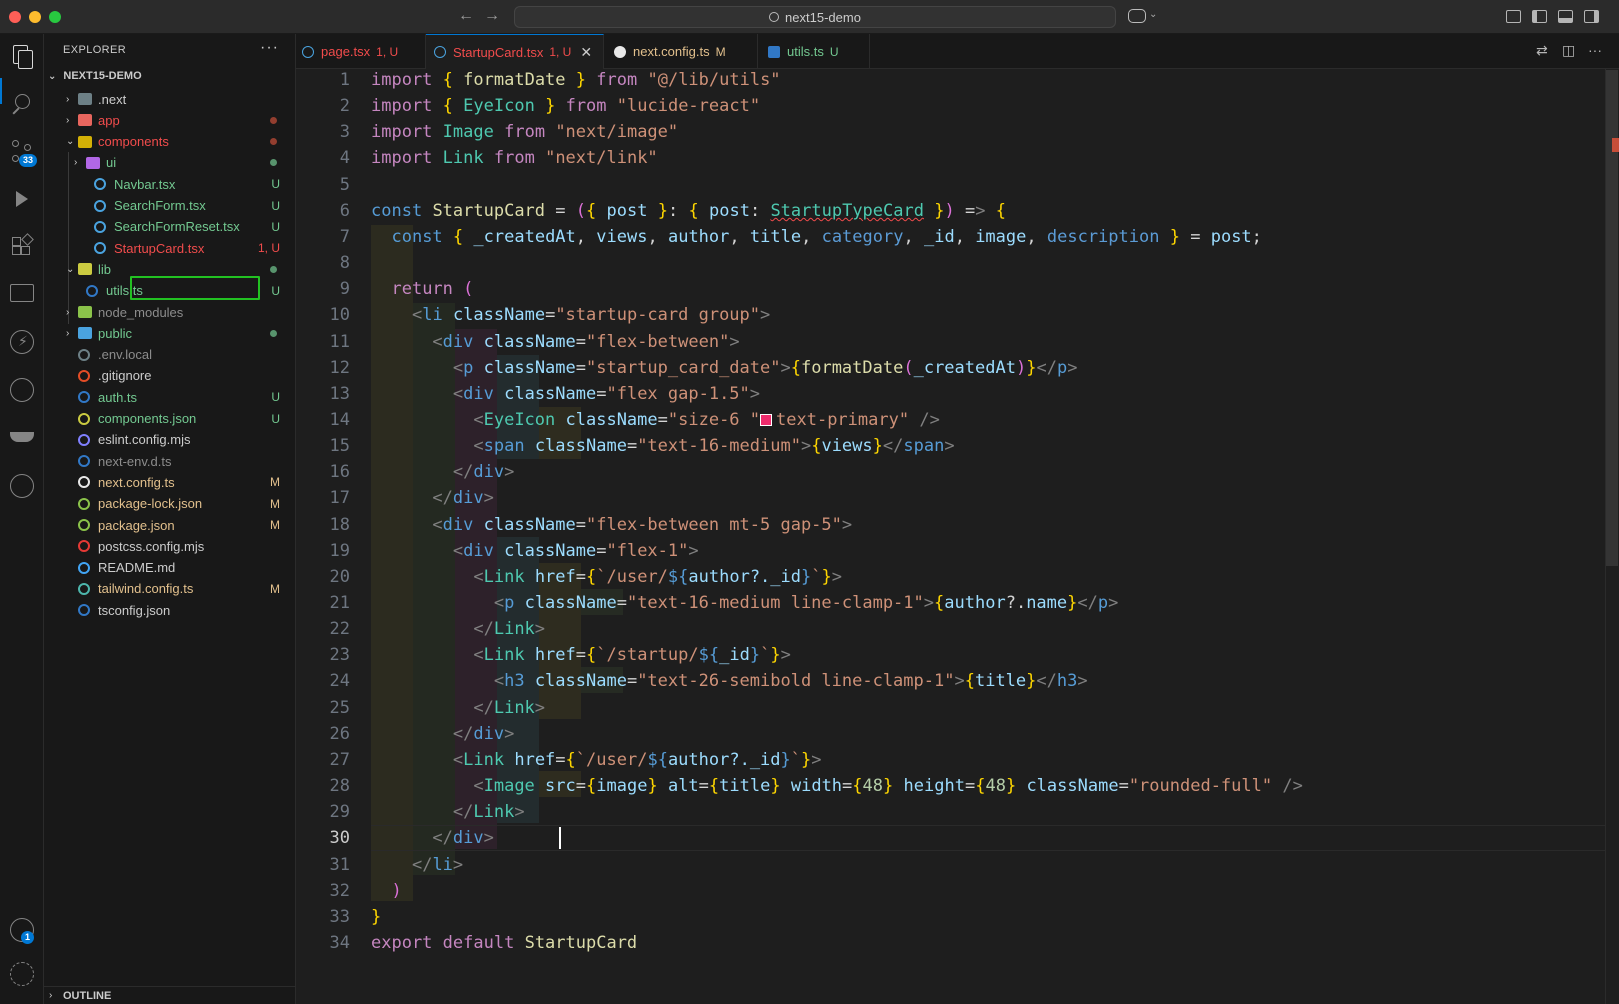 The width and height of the screenshot is (1619, 1004). I want to click on tree-item: package.json M, so click(169, 525).